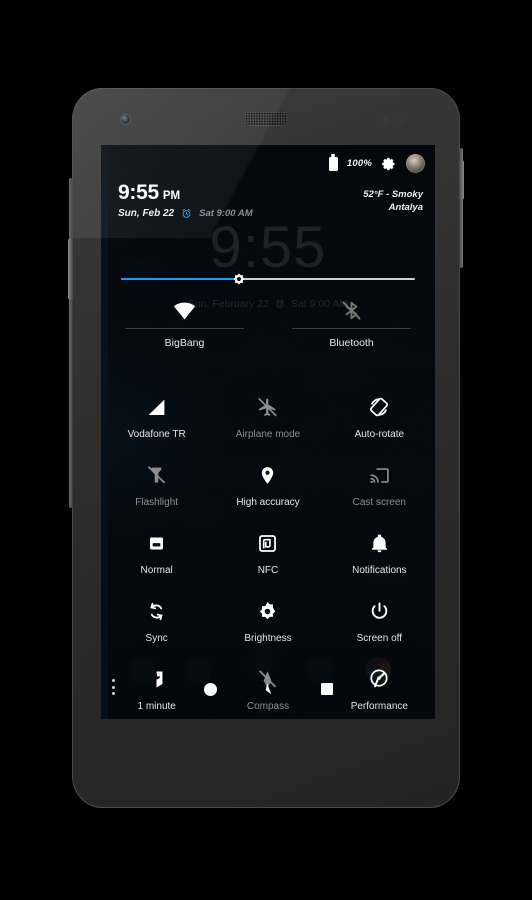  What do you see at coordinates (461, 180) in the screenshot?
I see `power-button` at bounding box center [461, 180].